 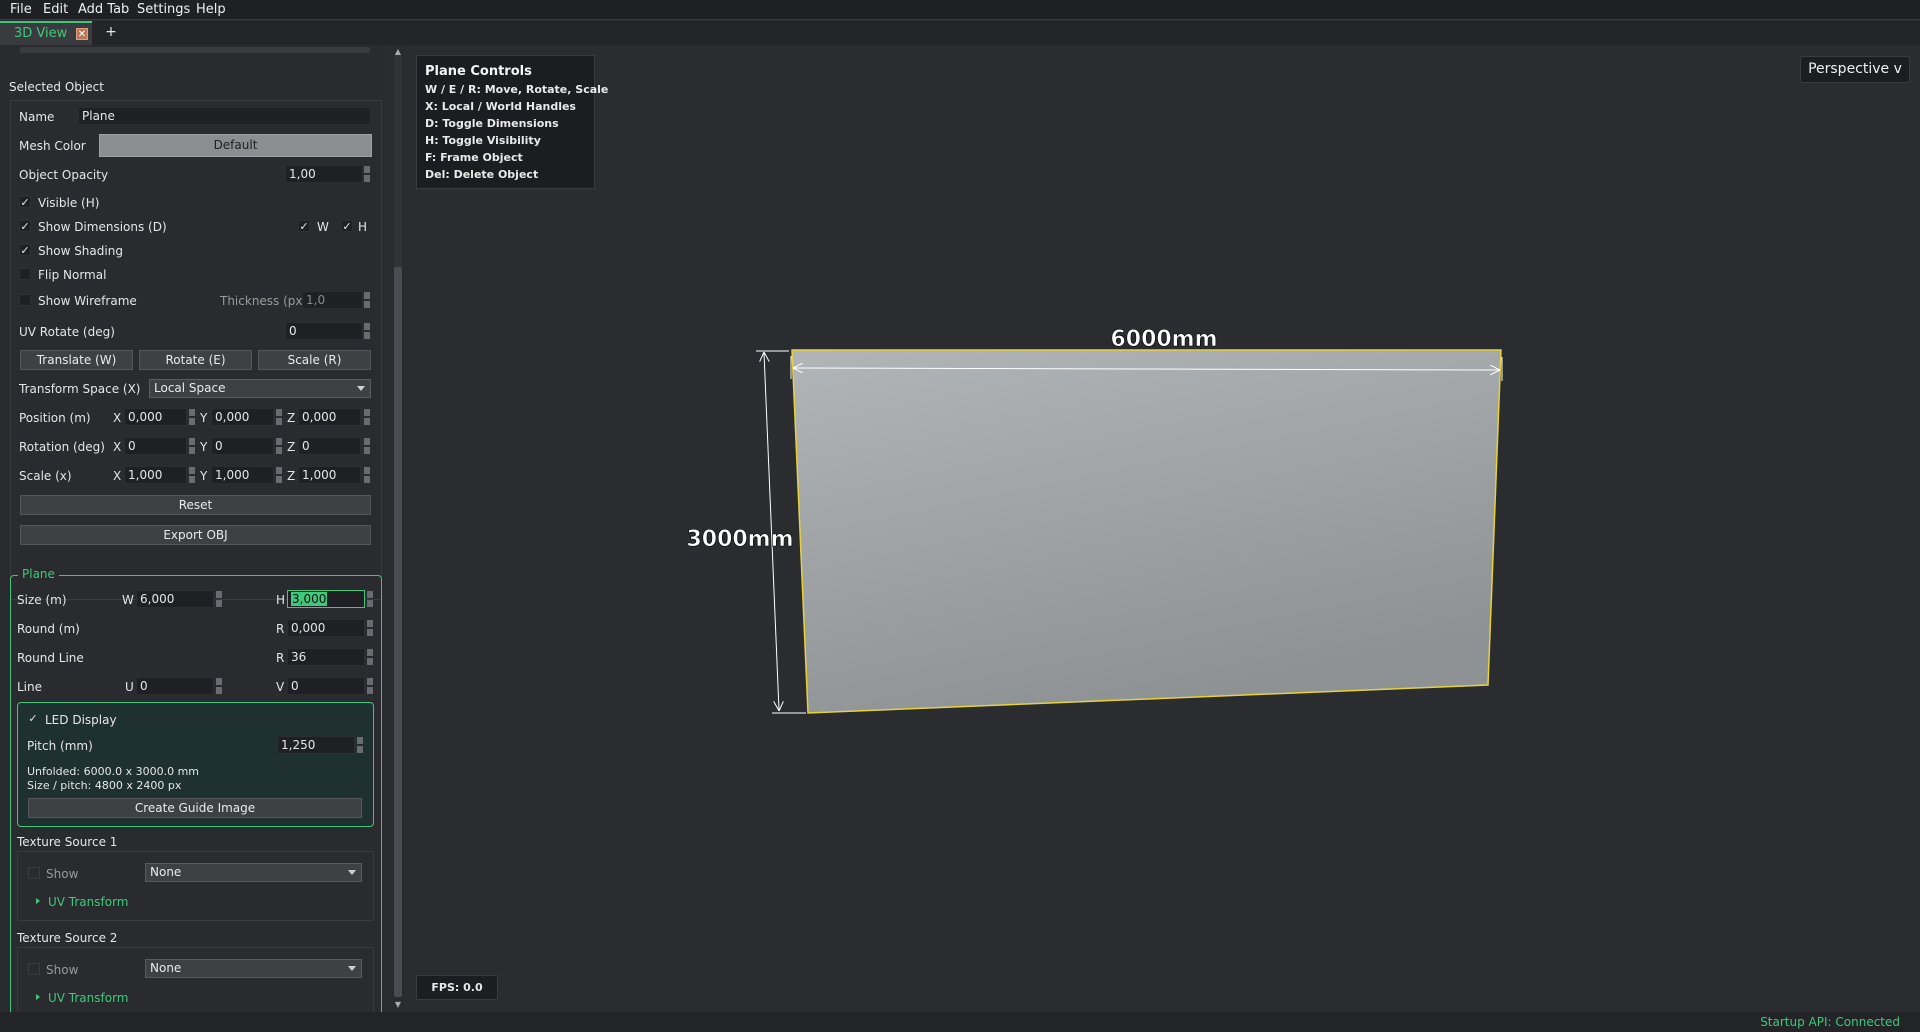 What do you see at coordinates (291, 476) in the screenshot?
I see `scale-z-axis: Z` at bounding box center [291, 476].